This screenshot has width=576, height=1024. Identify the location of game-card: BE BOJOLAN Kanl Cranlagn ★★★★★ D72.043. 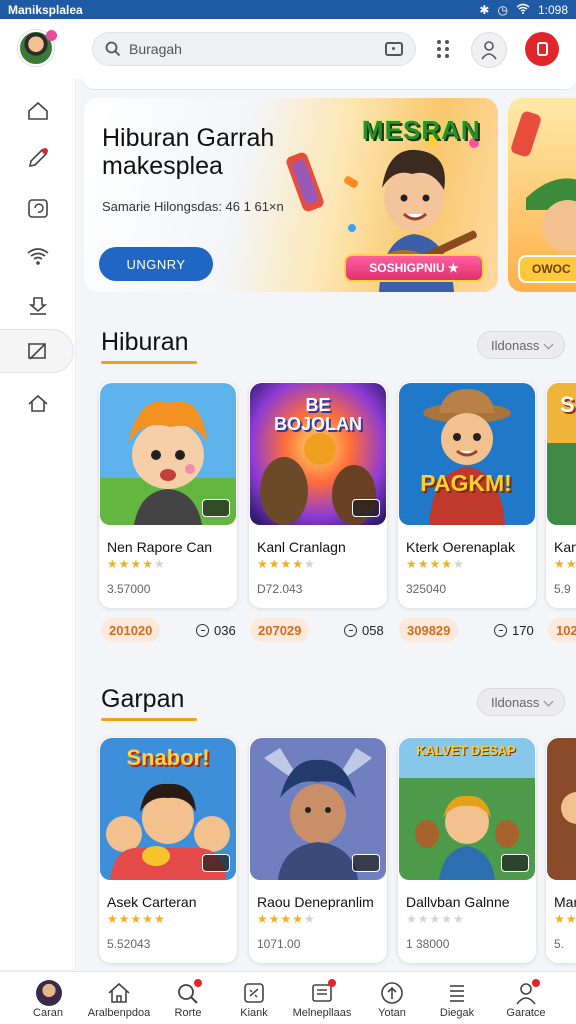
(318, 495).